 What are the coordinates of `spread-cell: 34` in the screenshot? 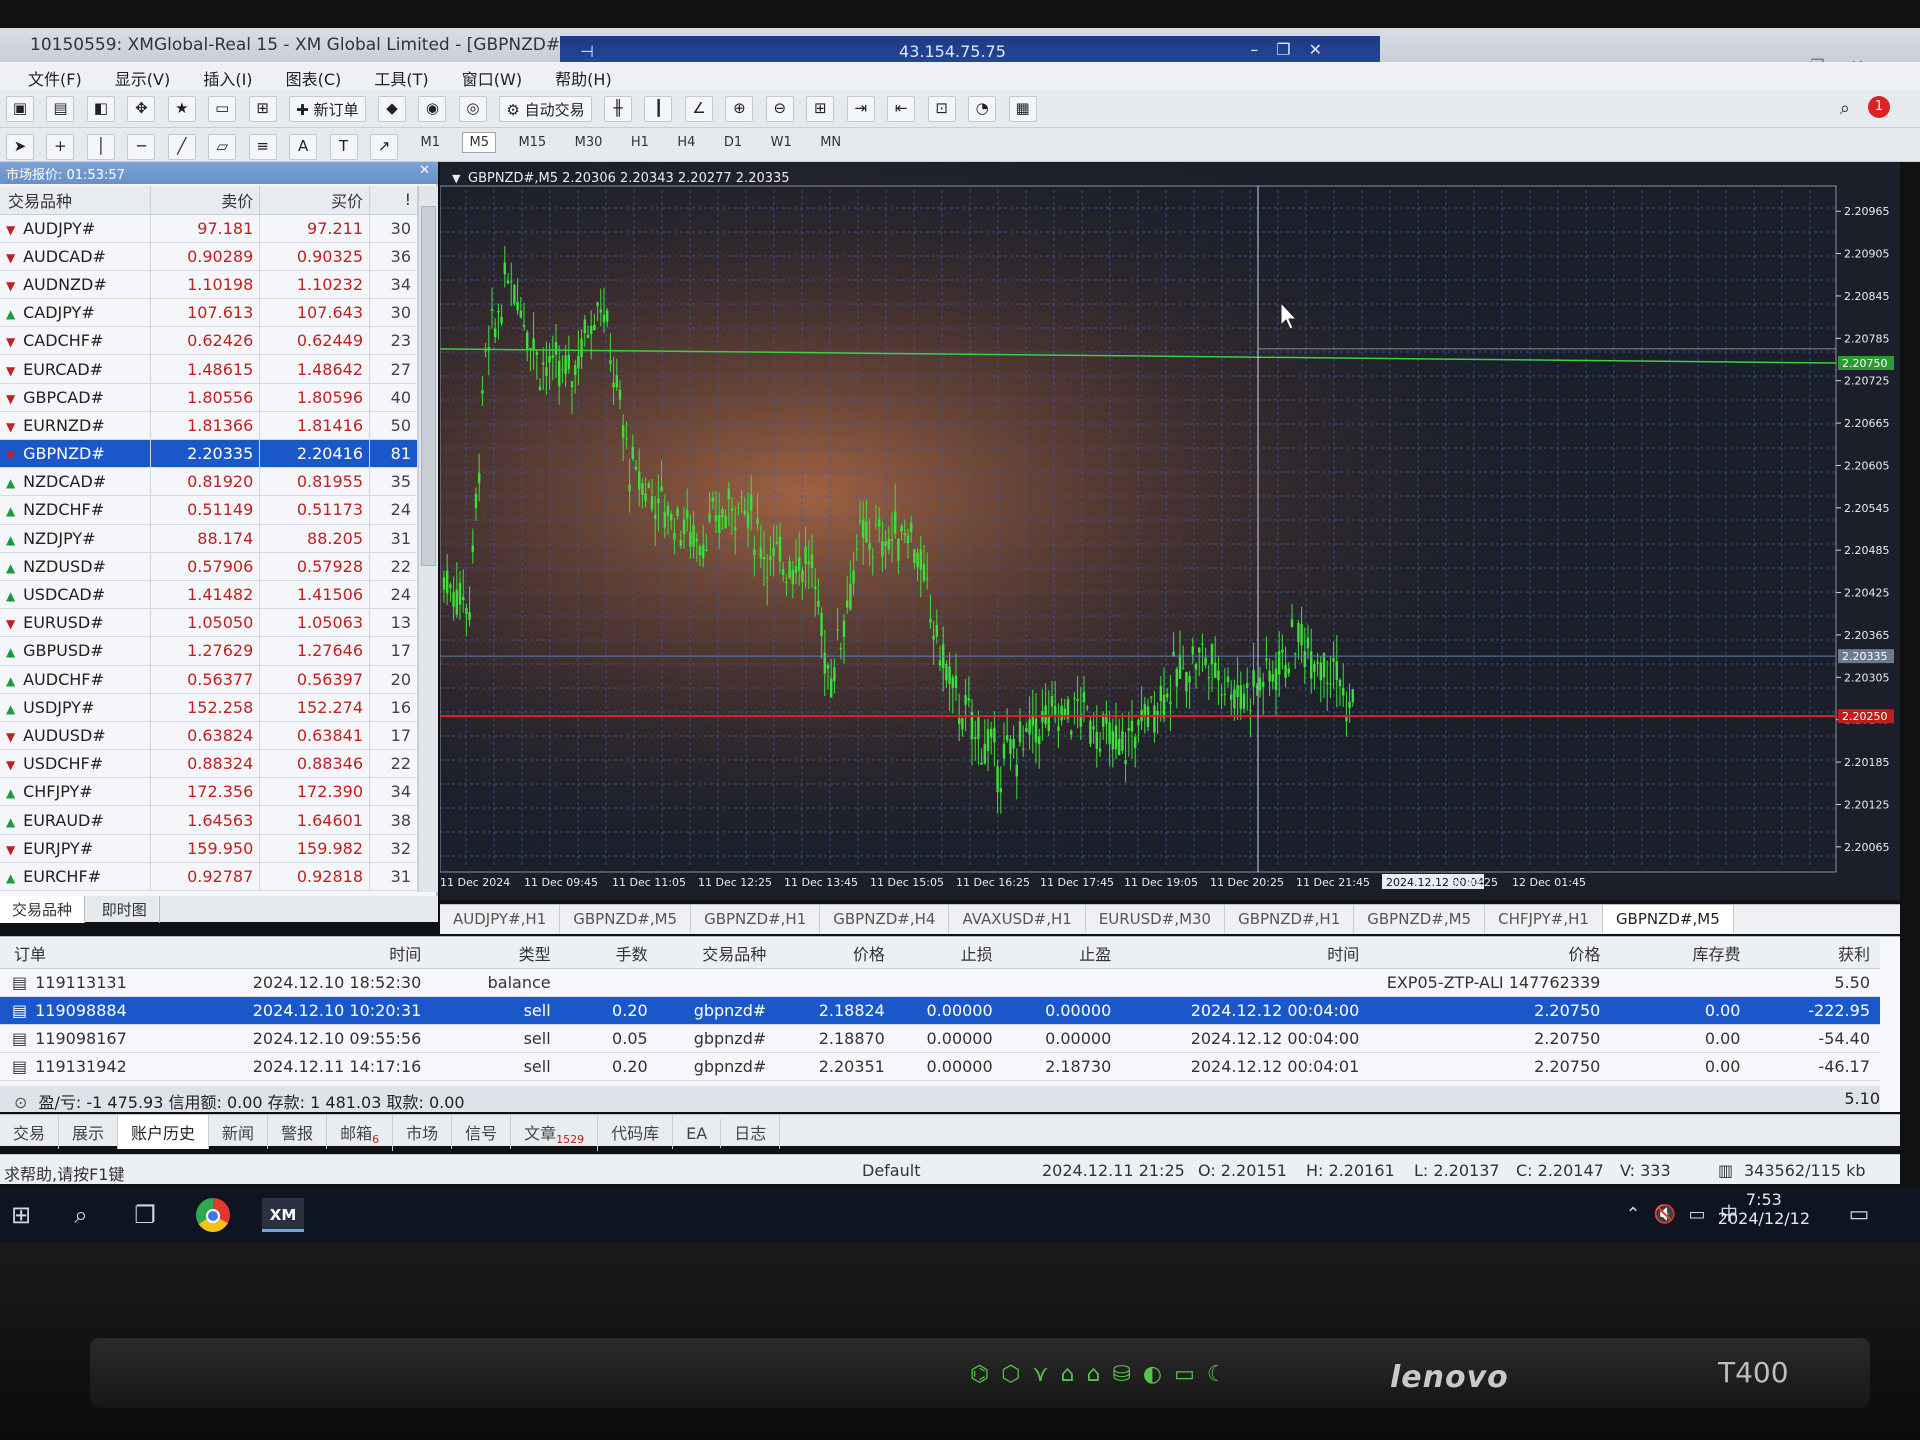 It's located at (393, 285).